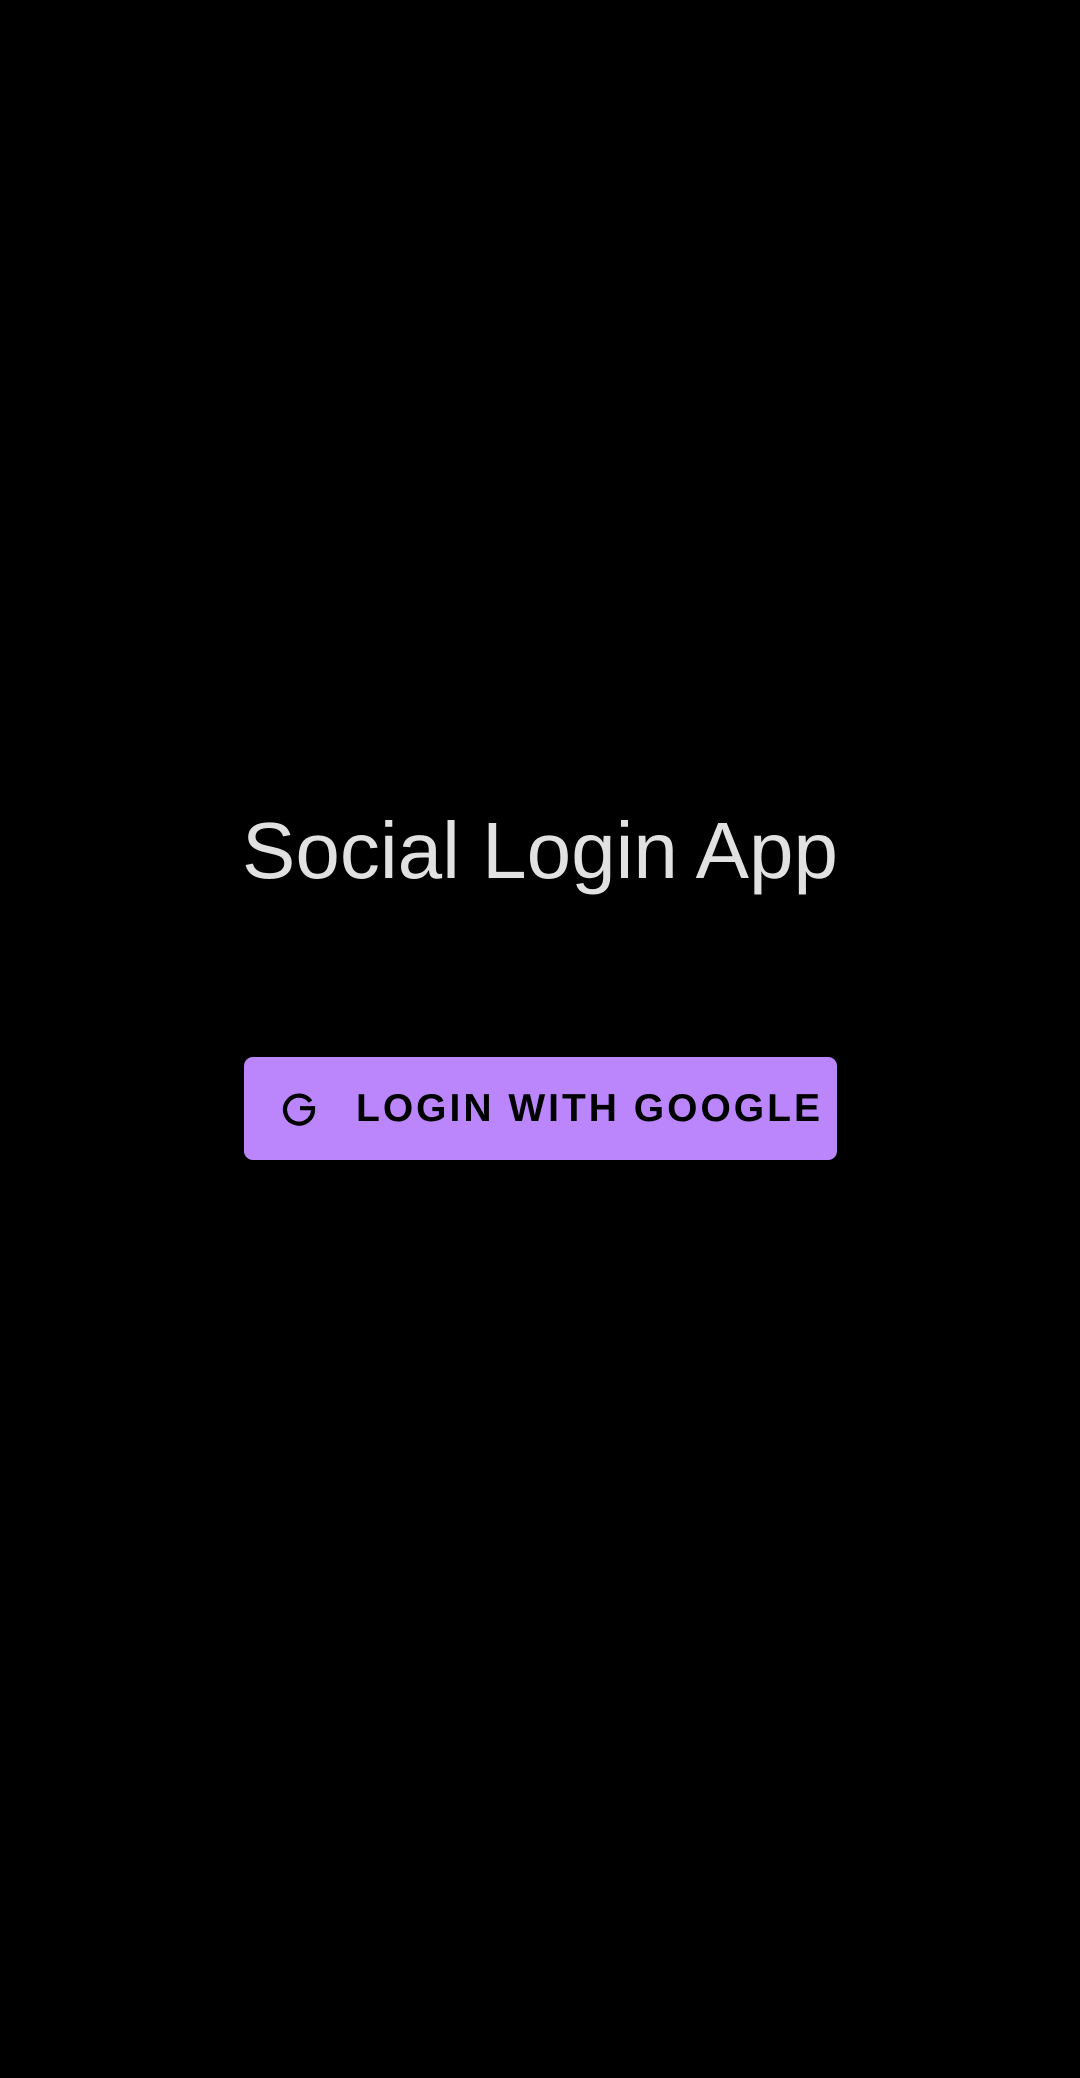 This screenshot has height=2078, width=1080. What do you see at coordinates (299, 1109) in the screenshot?
I see `google-g-icon` at bounding box center [299, 1109].